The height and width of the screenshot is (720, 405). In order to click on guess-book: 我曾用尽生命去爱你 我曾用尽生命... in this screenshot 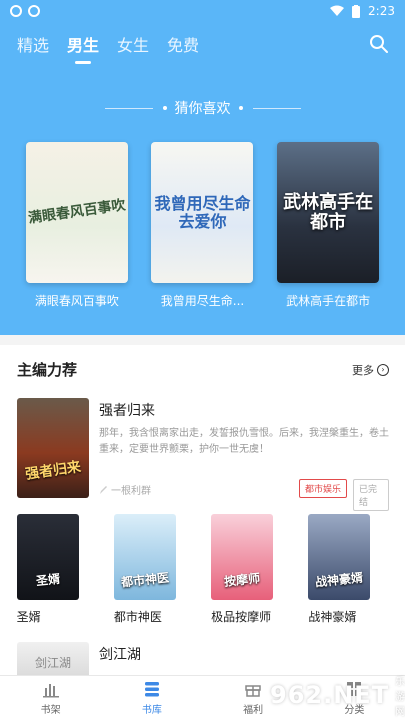, I will do `click(202, 225)`.